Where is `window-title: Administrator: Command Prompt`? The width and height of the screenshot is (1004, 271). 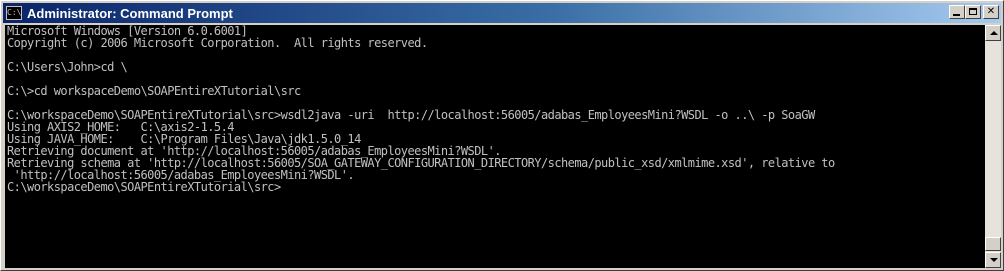
window-title: Administrator: Command Prompt is located at coordinates (130, 13).